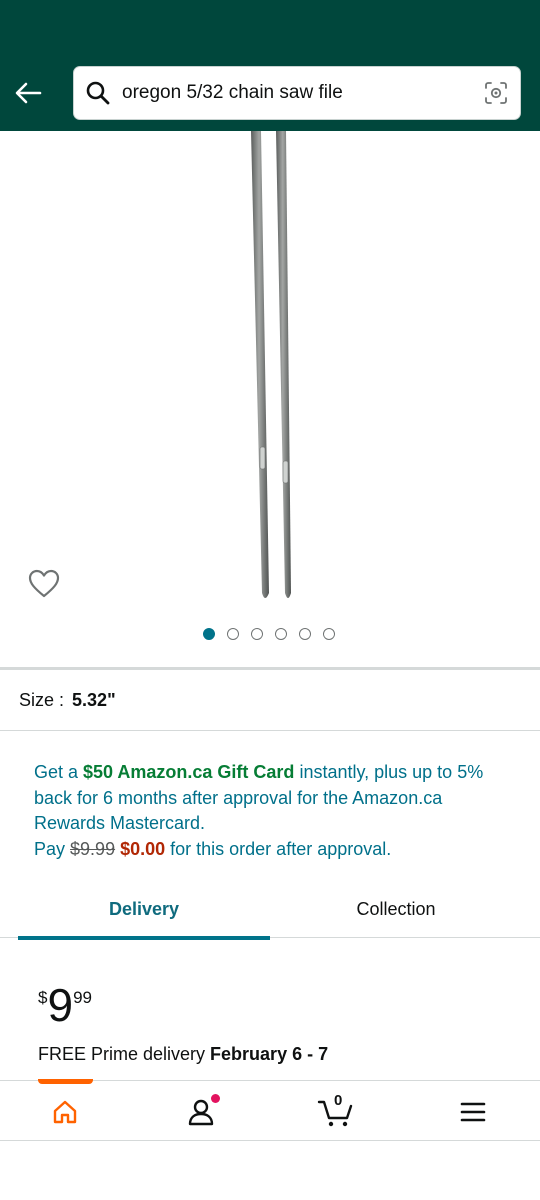 The height and width of the screenshot is (1200, 540). I want to click on delivery-prefix: FREE Prime delivery, so click(124, 1054).